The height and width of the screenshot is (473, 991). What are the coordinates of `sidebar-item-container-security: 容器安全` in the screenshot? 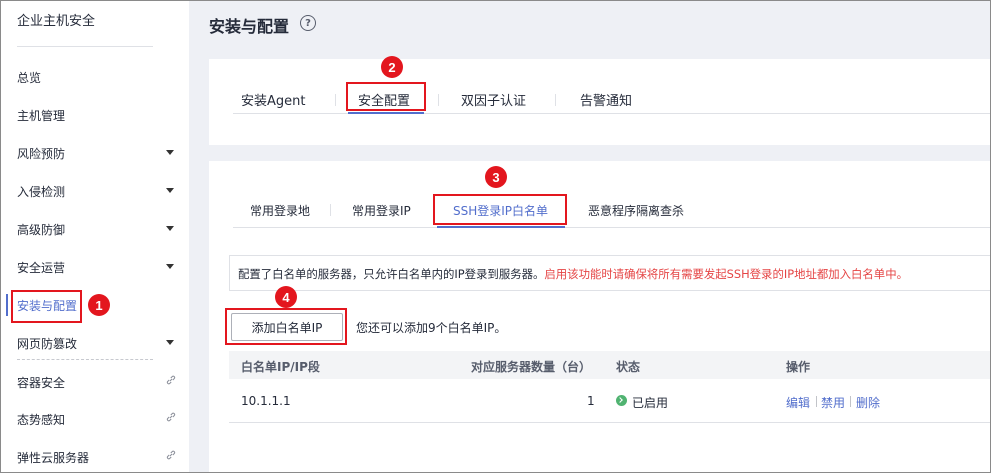 It's located at (95, 382).